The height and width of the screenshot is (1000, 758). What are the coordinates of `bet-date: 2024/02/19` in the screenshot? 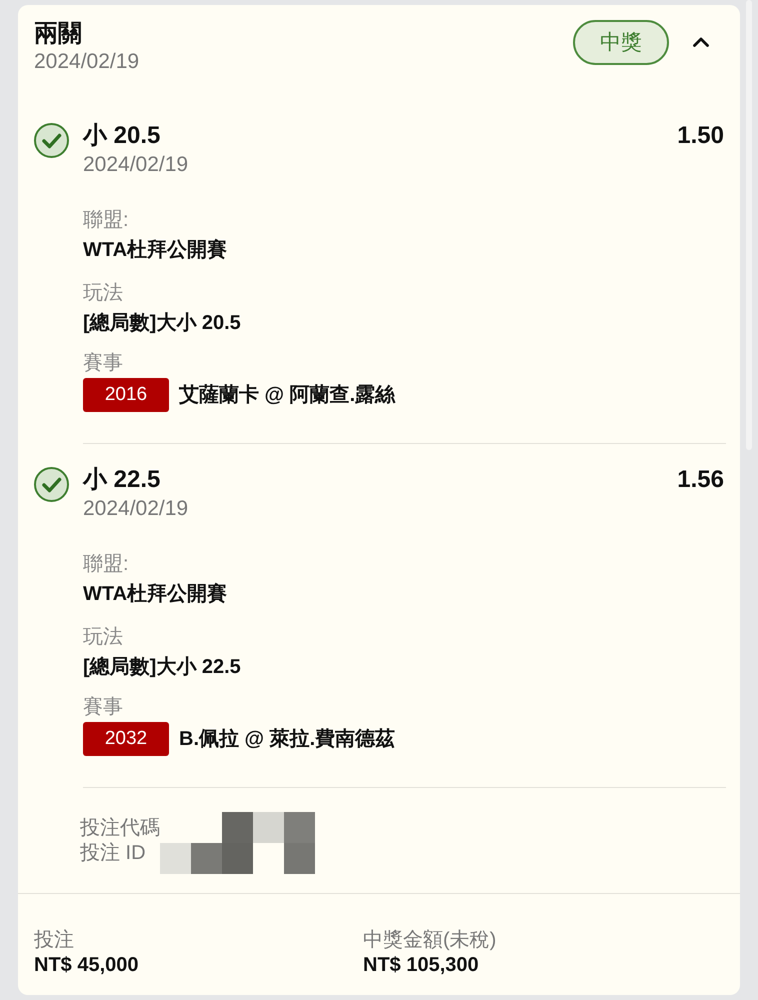 It's located at (87, 62).